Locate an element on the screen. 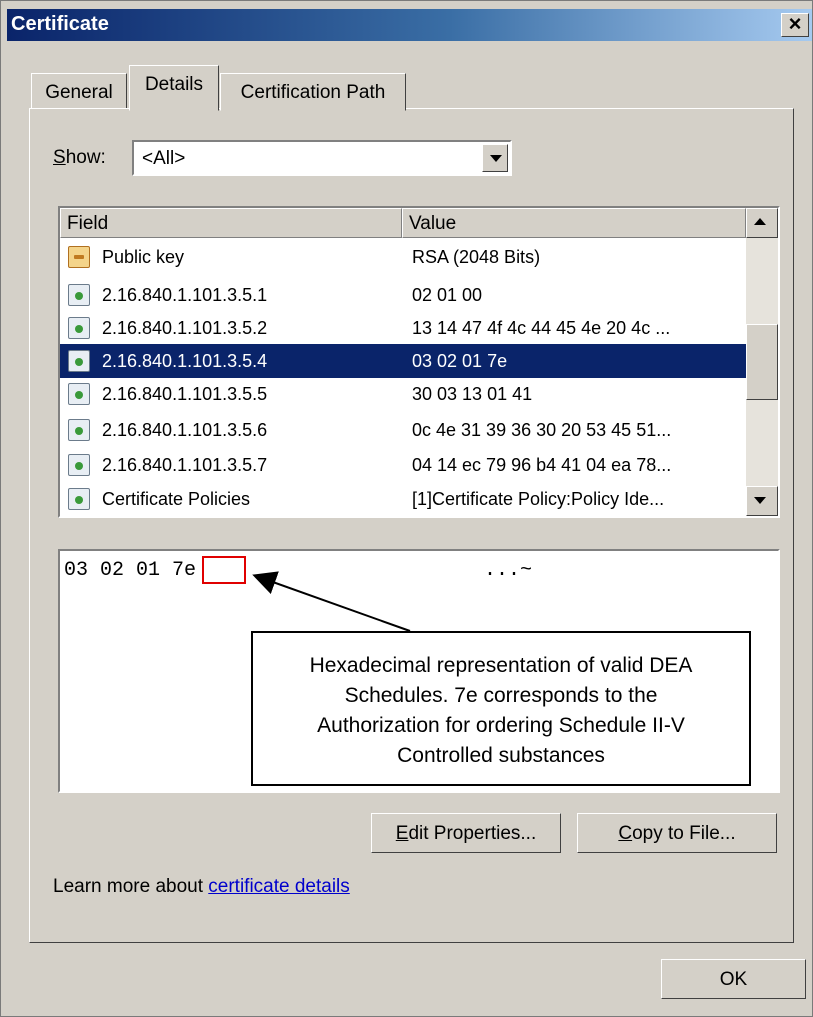 The height and width of the screenshot is (1017, 813). learn-more-prefix: Learn more about is located at coordinates (131, 886).